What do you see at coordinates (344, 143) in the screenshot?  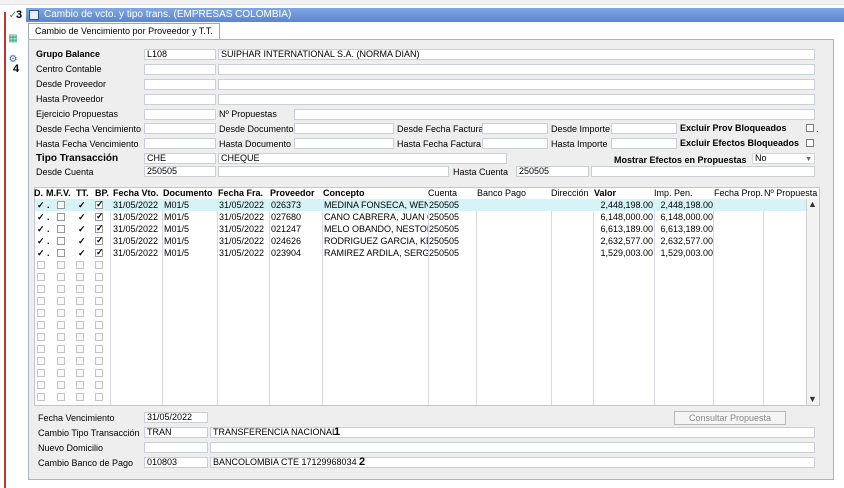 I see `hasta-documento-field` at bounding box center [344, 143].